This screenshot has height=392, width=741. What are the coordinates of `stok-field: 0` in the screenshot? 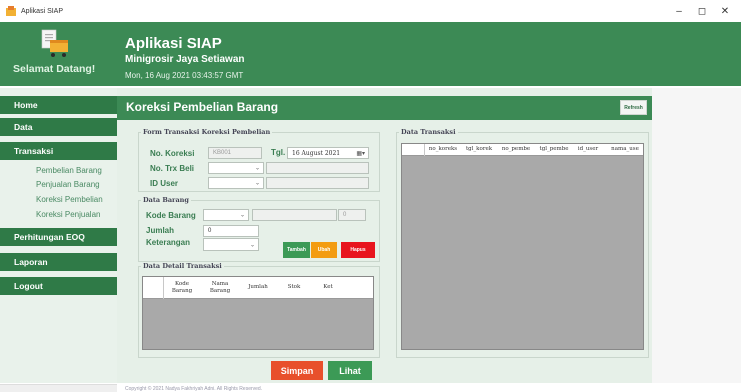 It's located at (352, 215).